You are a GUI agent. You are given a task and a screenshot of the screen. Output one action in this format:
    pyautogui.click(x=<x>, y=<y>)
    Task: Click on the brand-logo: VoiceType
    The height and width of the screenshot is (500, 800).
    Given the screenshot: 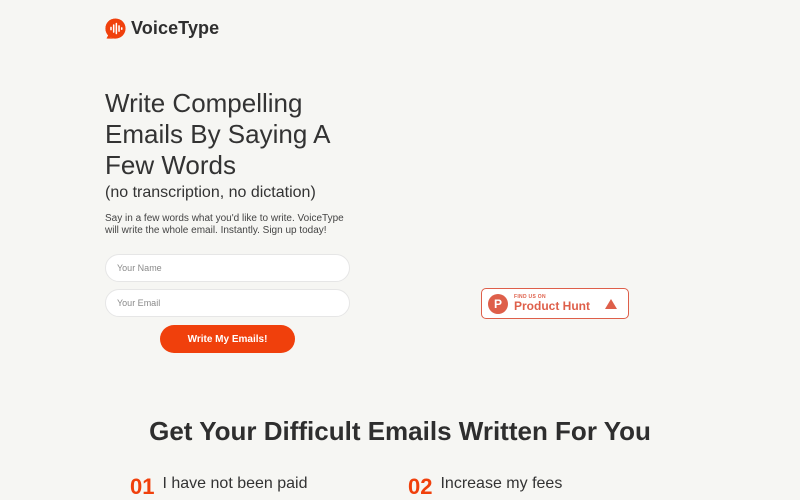 What is the action you would take?
    pyautogui.click(x=161, y=28)
    